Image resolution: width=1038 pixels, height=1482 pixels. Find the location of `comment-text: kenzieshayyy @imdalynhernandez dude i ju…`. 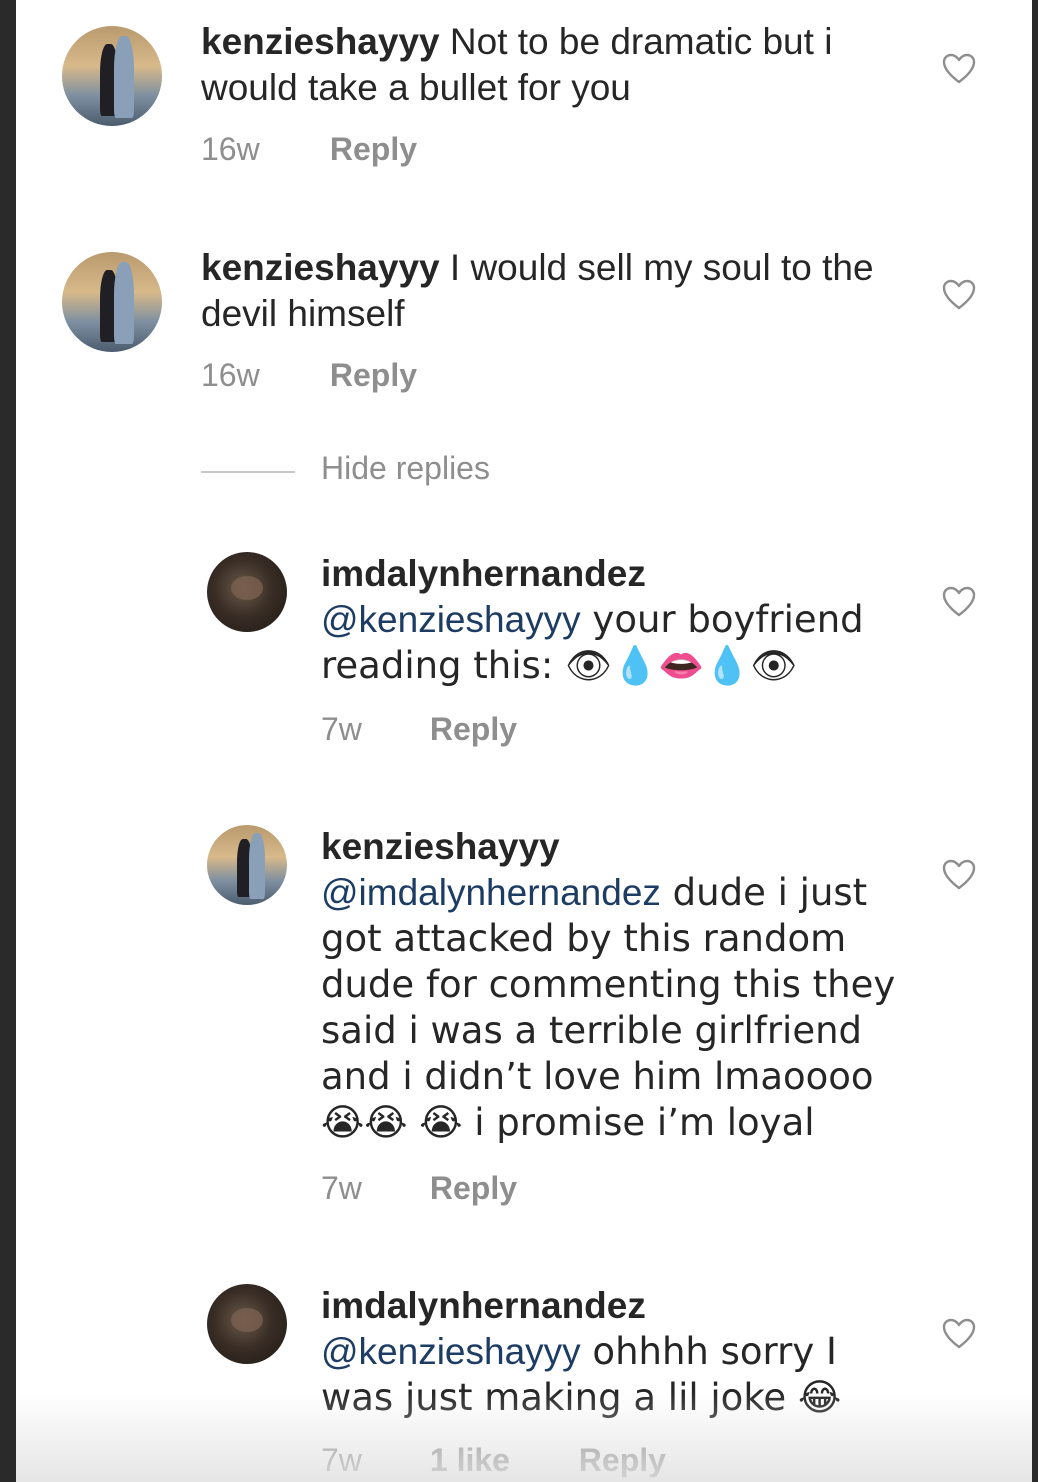

comment-text: kenzieshayyy @imdalynhernandez dude i ju… is located at coordinates (621, 985).